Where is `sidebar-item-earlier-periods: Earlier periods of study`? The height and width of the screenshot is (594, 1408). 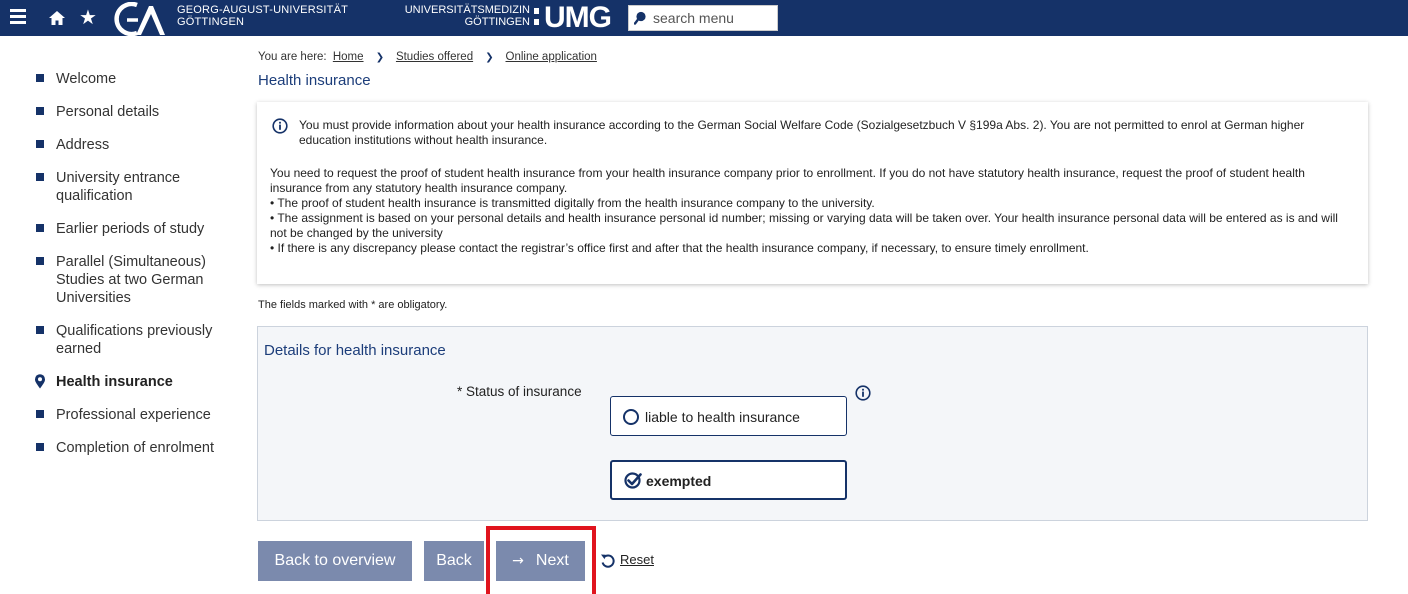
sidebar-item-earlier-periods: Earlier periods of study is located at coordinates (136, 229).